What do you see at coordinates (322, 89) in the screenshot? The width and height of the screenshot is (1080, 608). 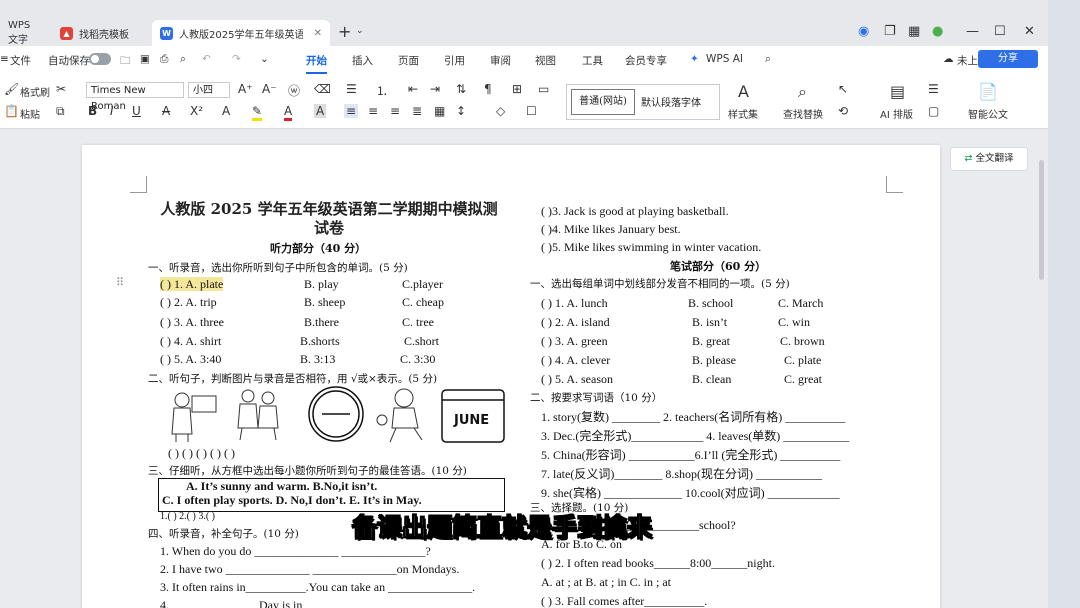 I see `clear-format-icon: ⌫` at bounding box center [322, 89].